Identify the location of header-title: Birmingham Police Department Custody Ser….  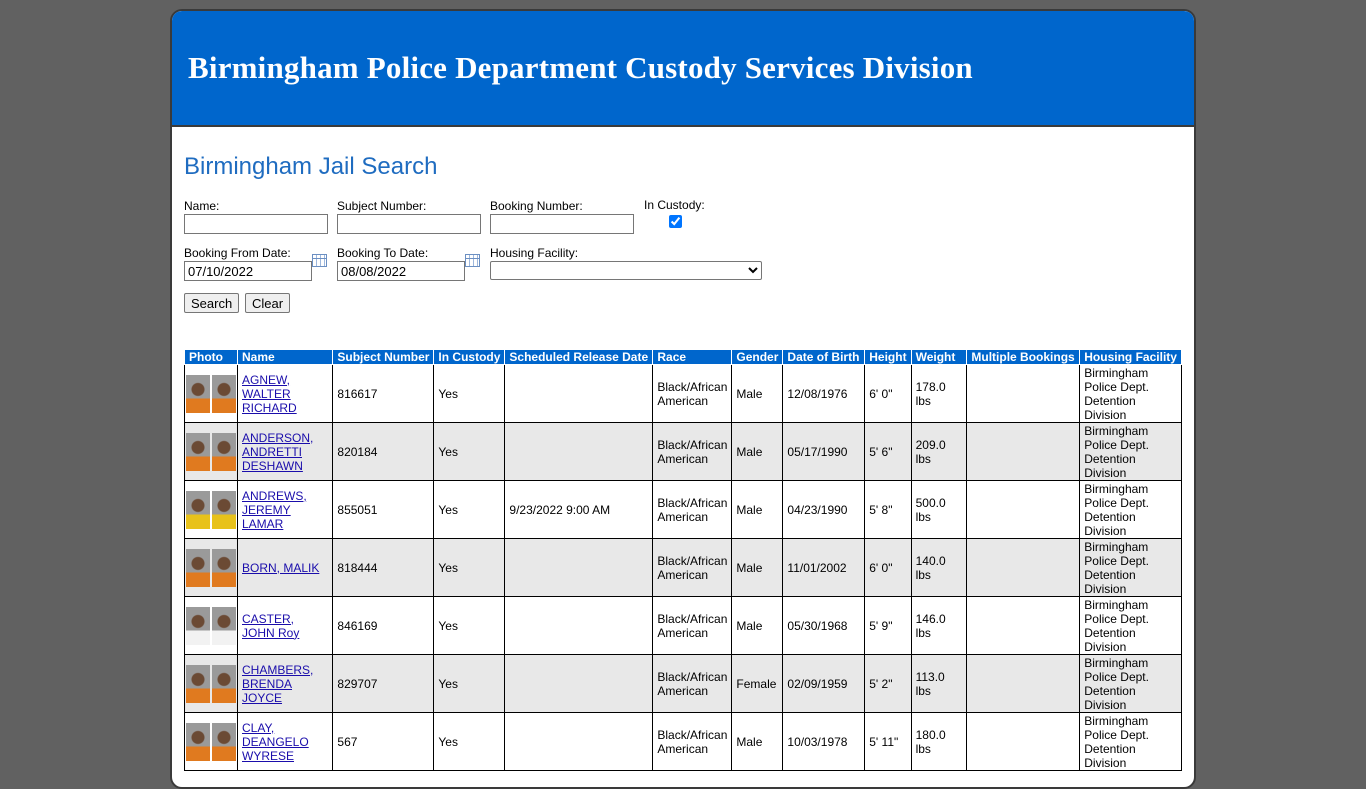
(580, 67).